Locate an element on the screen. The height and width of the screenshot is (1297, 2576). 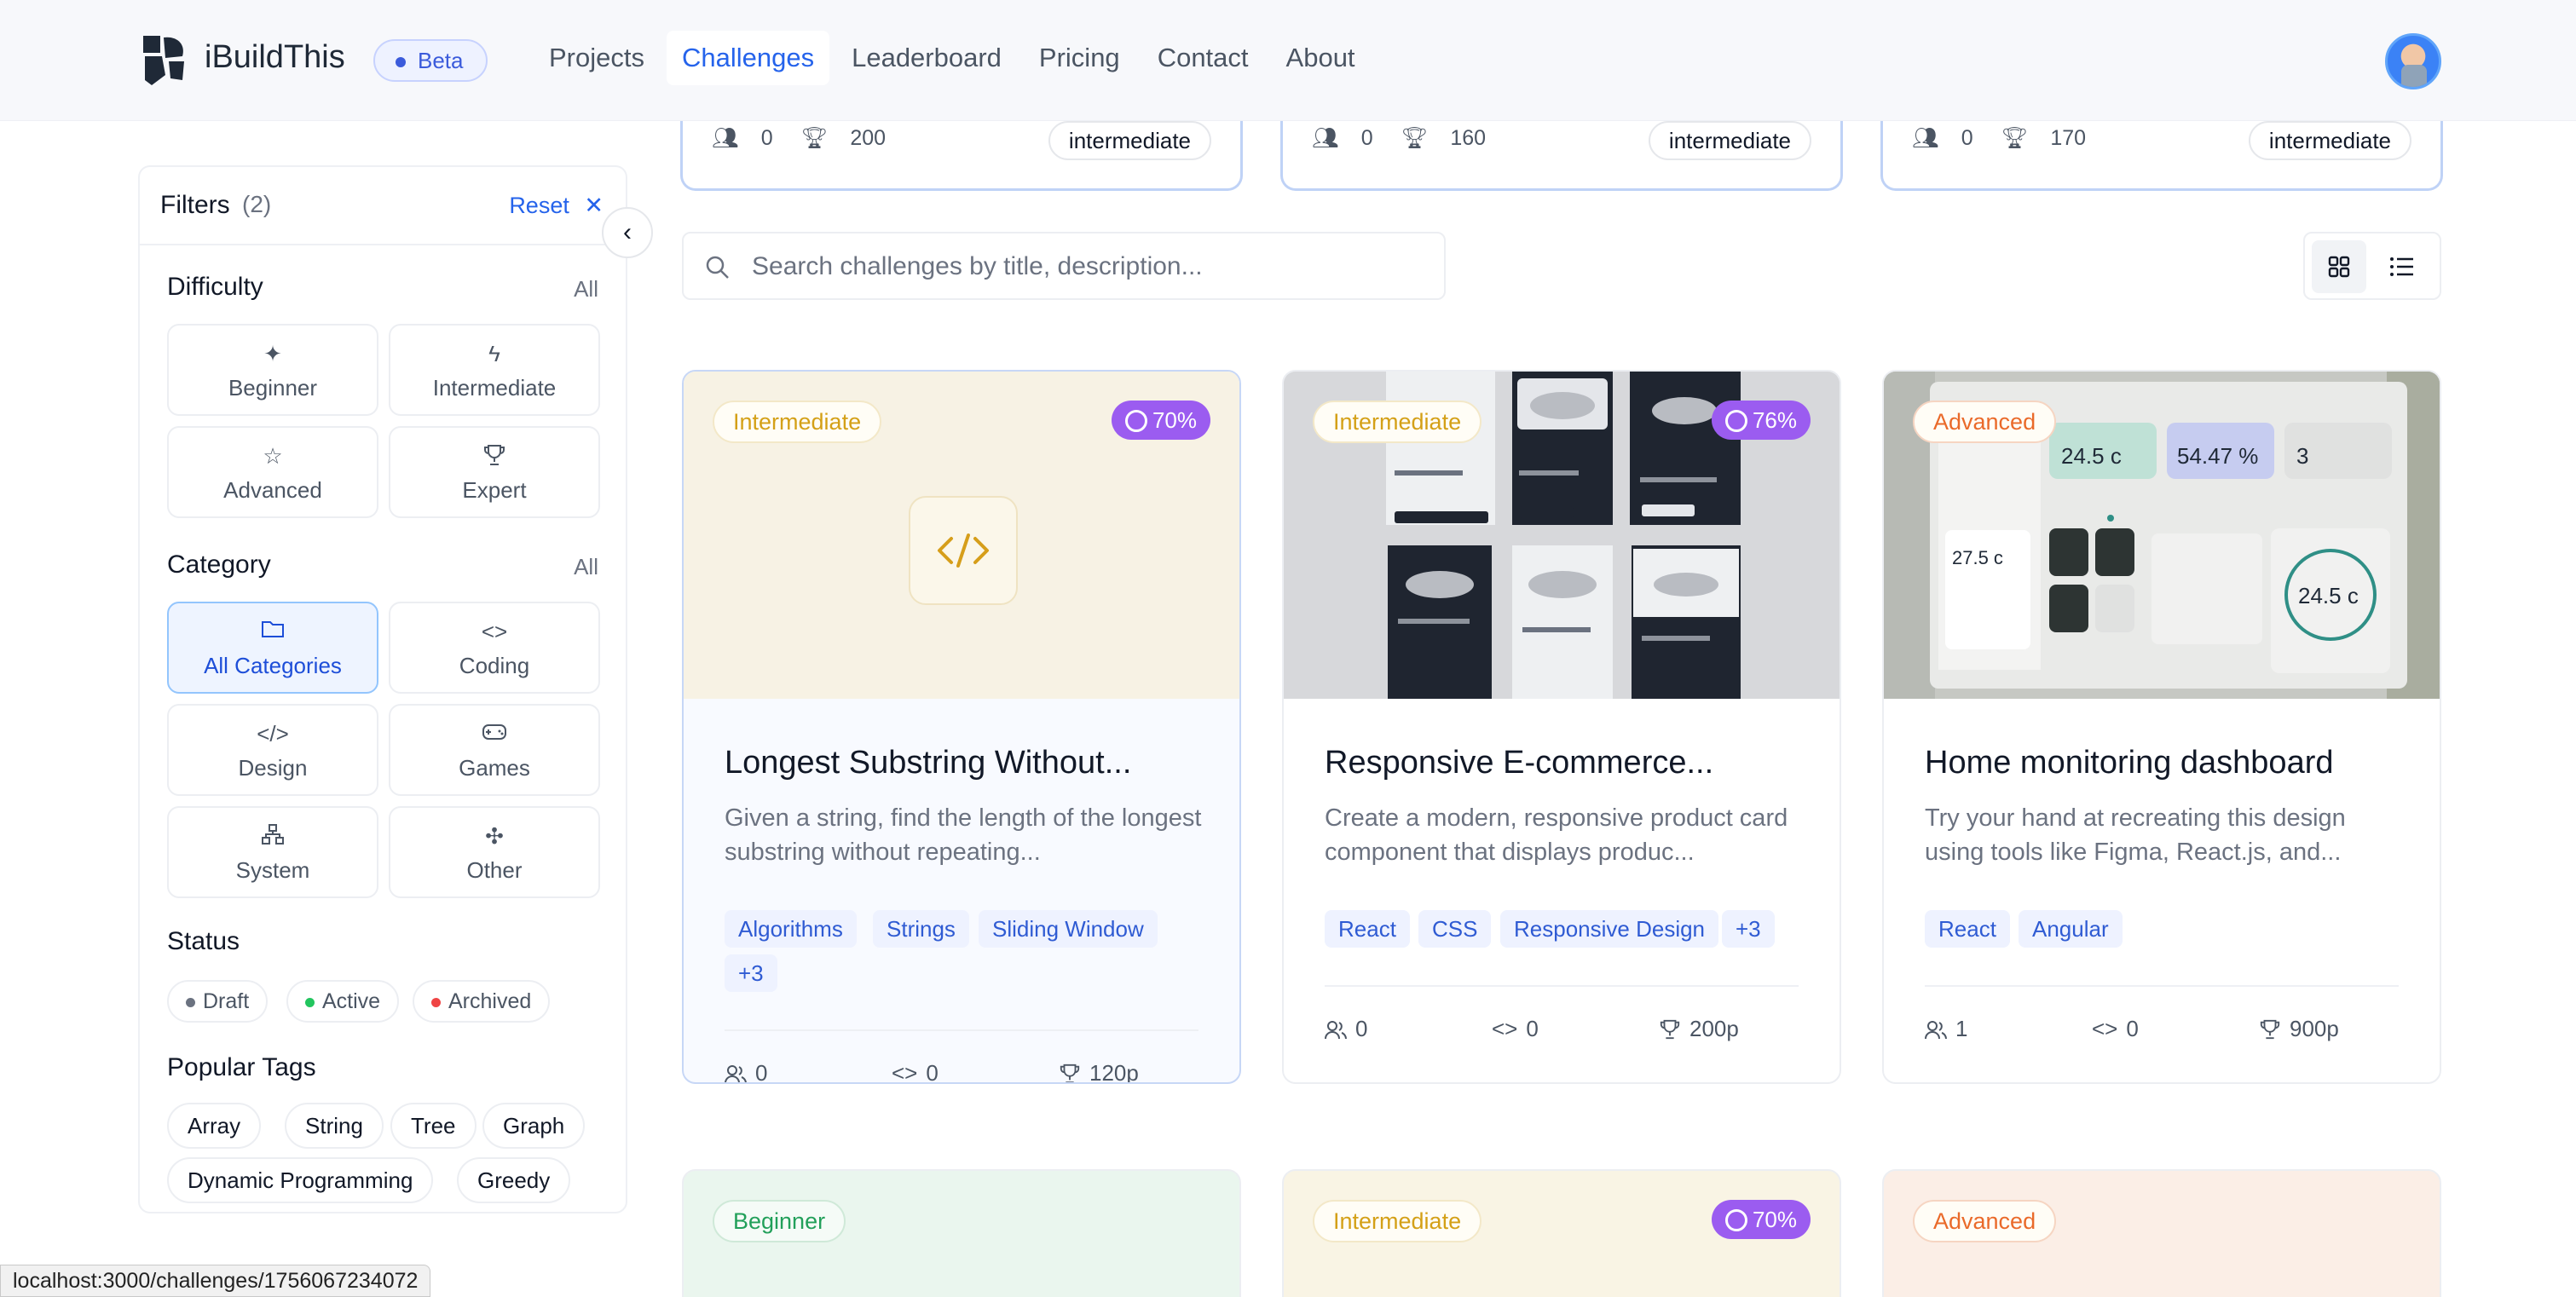
trophy-icon: 🏆︎ is located at coordinates (814, 138).